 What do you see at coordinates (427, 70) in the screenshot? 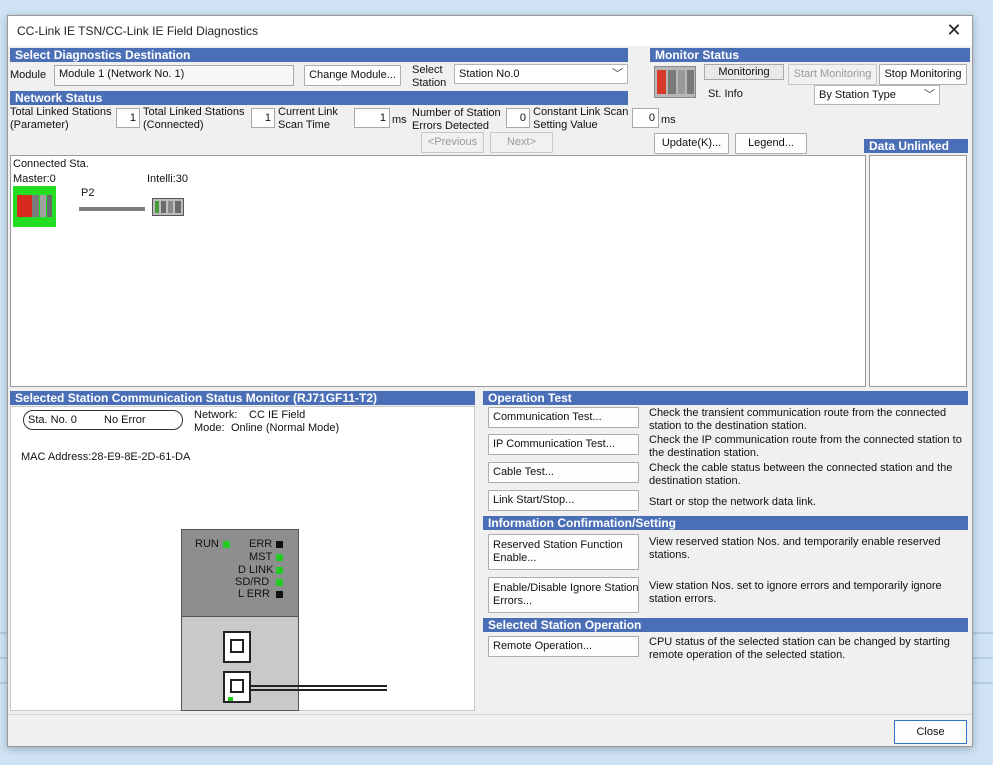
I see `select-station-label-line1: Select` at bounding box center [427, 70].